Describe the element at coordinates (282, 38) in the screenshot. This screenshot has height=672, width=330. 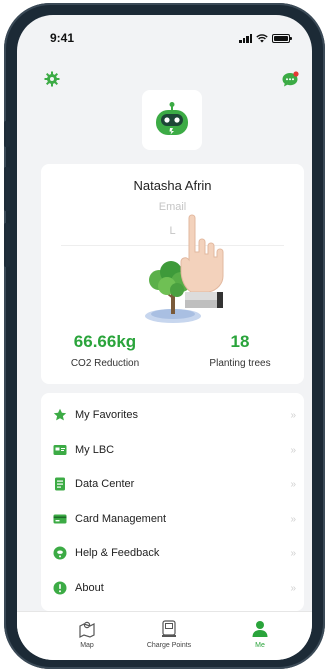
I see `battery-icon` at that location.